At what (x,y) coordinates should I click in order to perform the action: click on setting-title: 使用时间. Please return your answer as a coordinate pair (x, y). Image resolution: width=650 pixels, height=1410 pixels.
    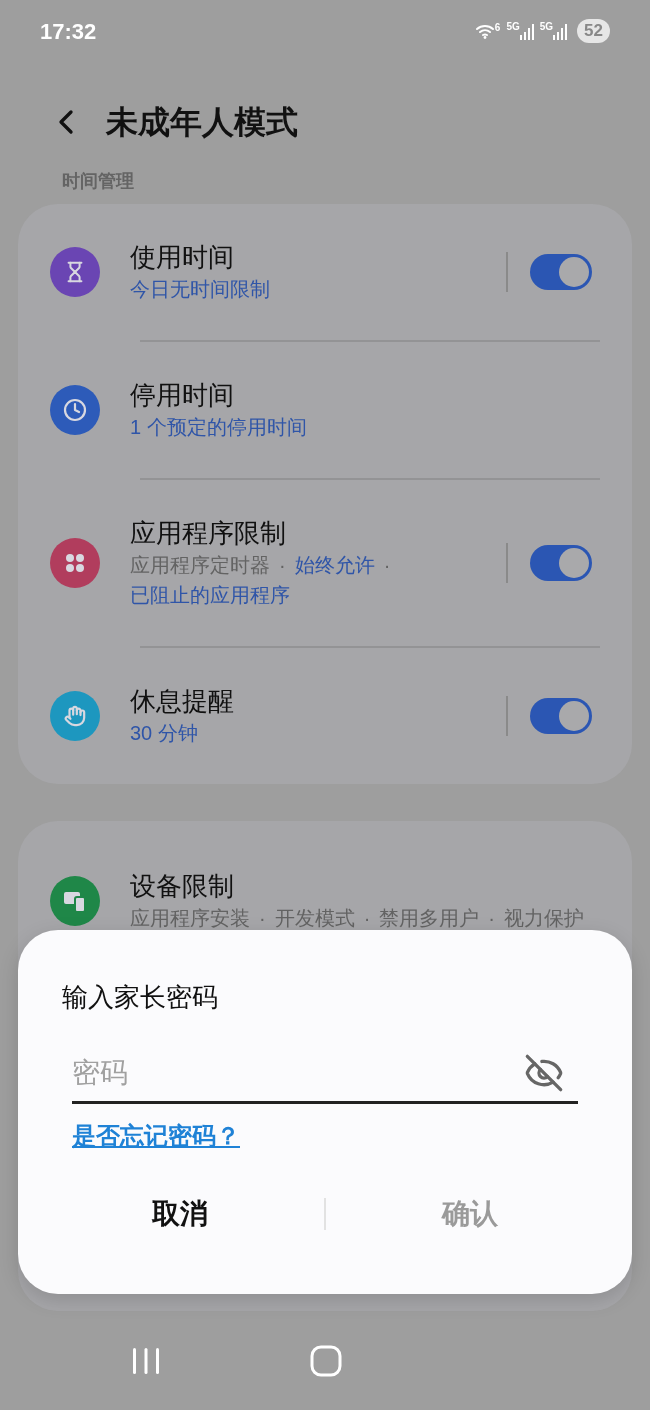
    Looking at the image, I should click on (318, 257).